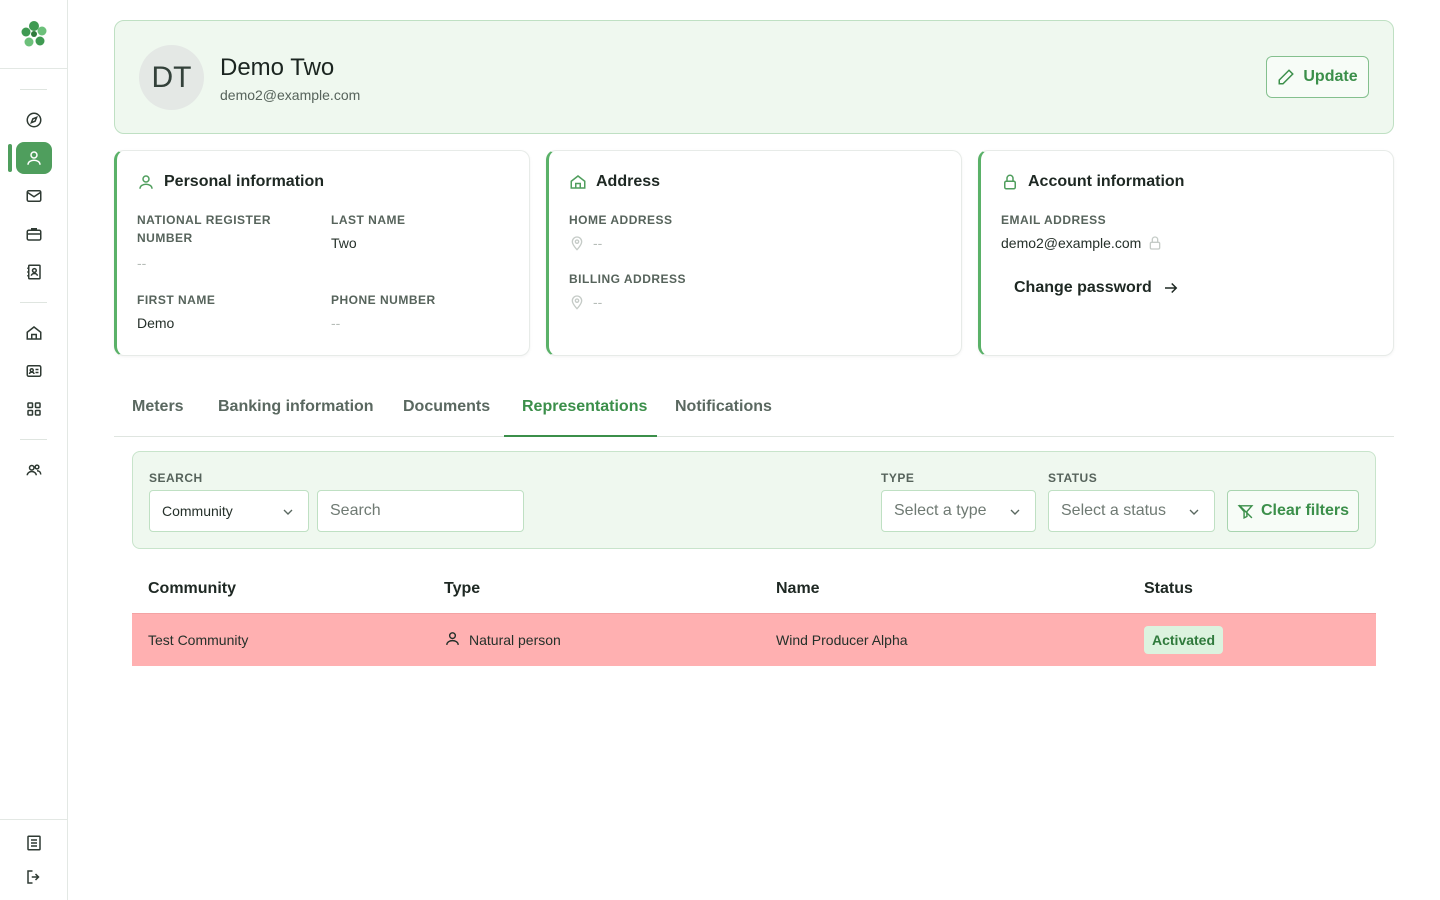  What do you see at coordinates (1054, 220) in the screenshot?
I see `email-address-label: Email address` at bounding box center [1054, 220].